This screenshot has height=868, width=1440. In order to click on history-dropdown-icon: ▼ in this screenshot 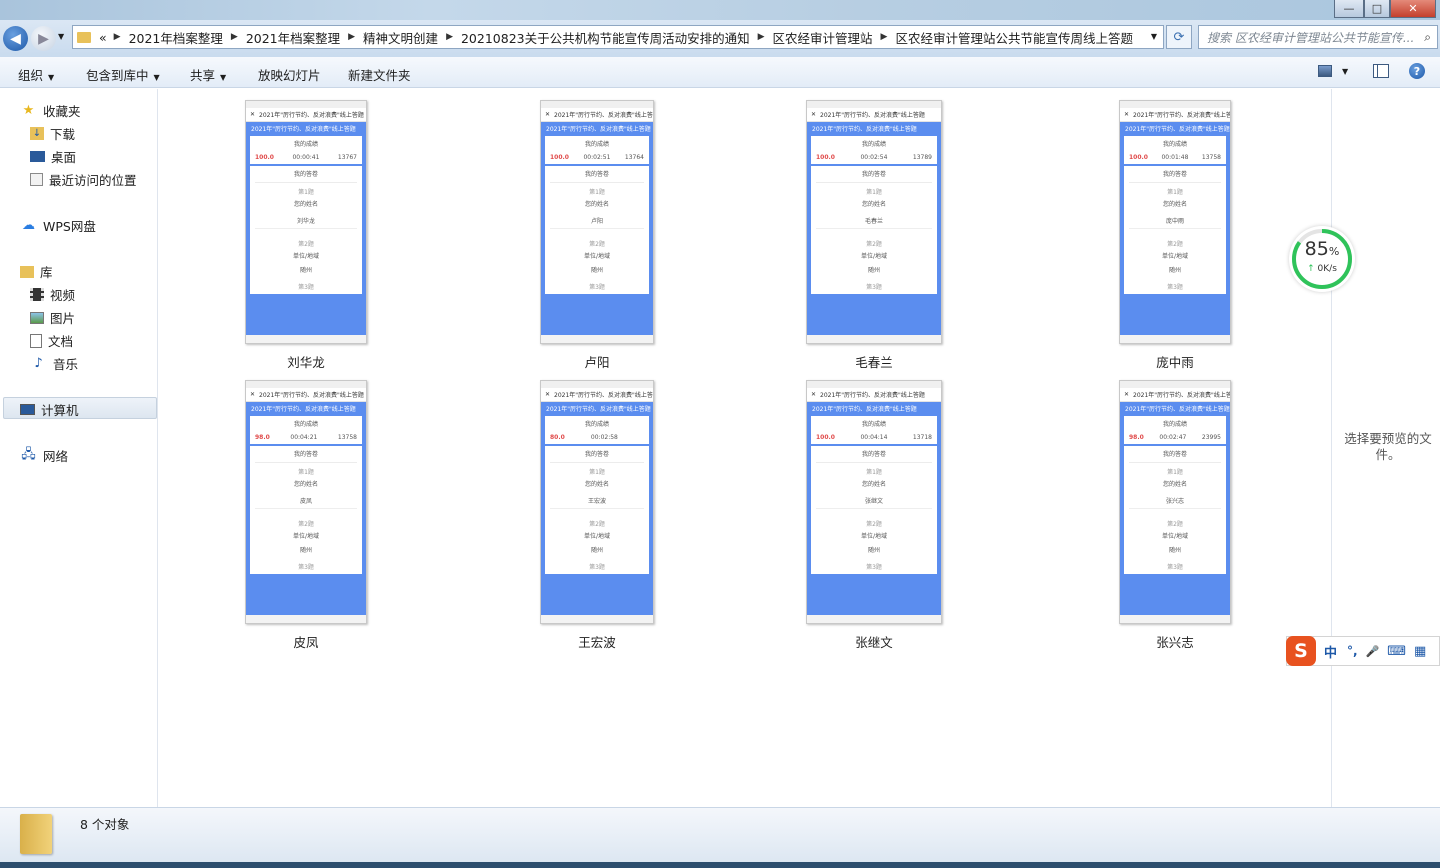, I will do `click(61, 36)`.